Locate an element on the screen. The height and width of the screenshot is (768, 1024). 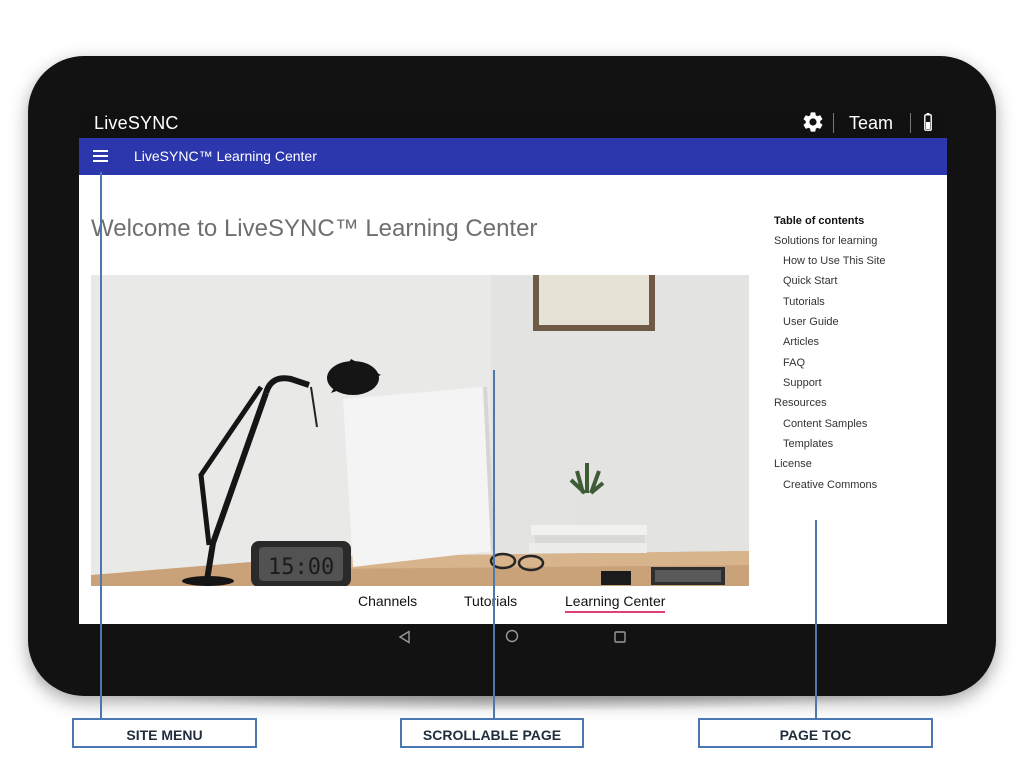
hamburger-menu-icon is located at coordinates (100, 156).